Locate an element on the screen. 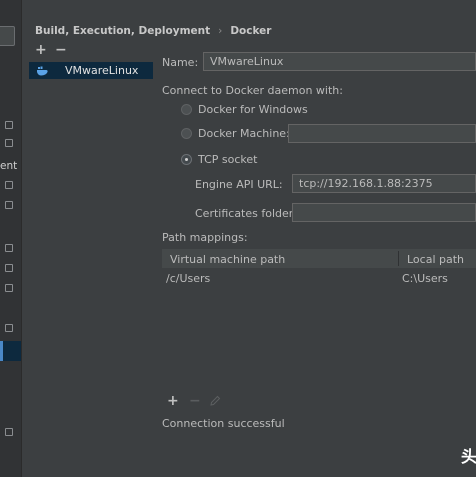 This screenshot has height=477, width=476. watermark-logo: 头 is located at coordinates (468, 456).